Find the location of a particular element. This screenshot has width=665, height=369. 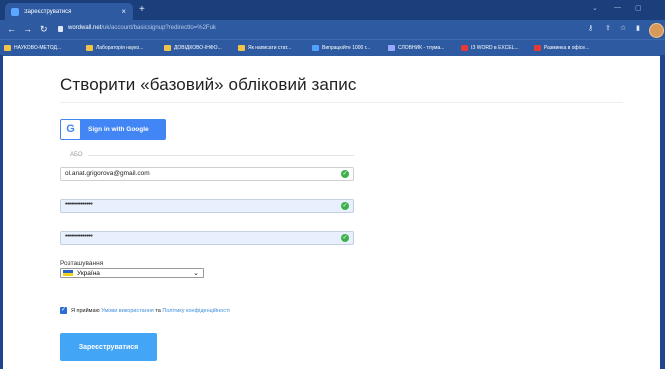

terms-checkbox: ✓ is located at coordinates (63, 310).